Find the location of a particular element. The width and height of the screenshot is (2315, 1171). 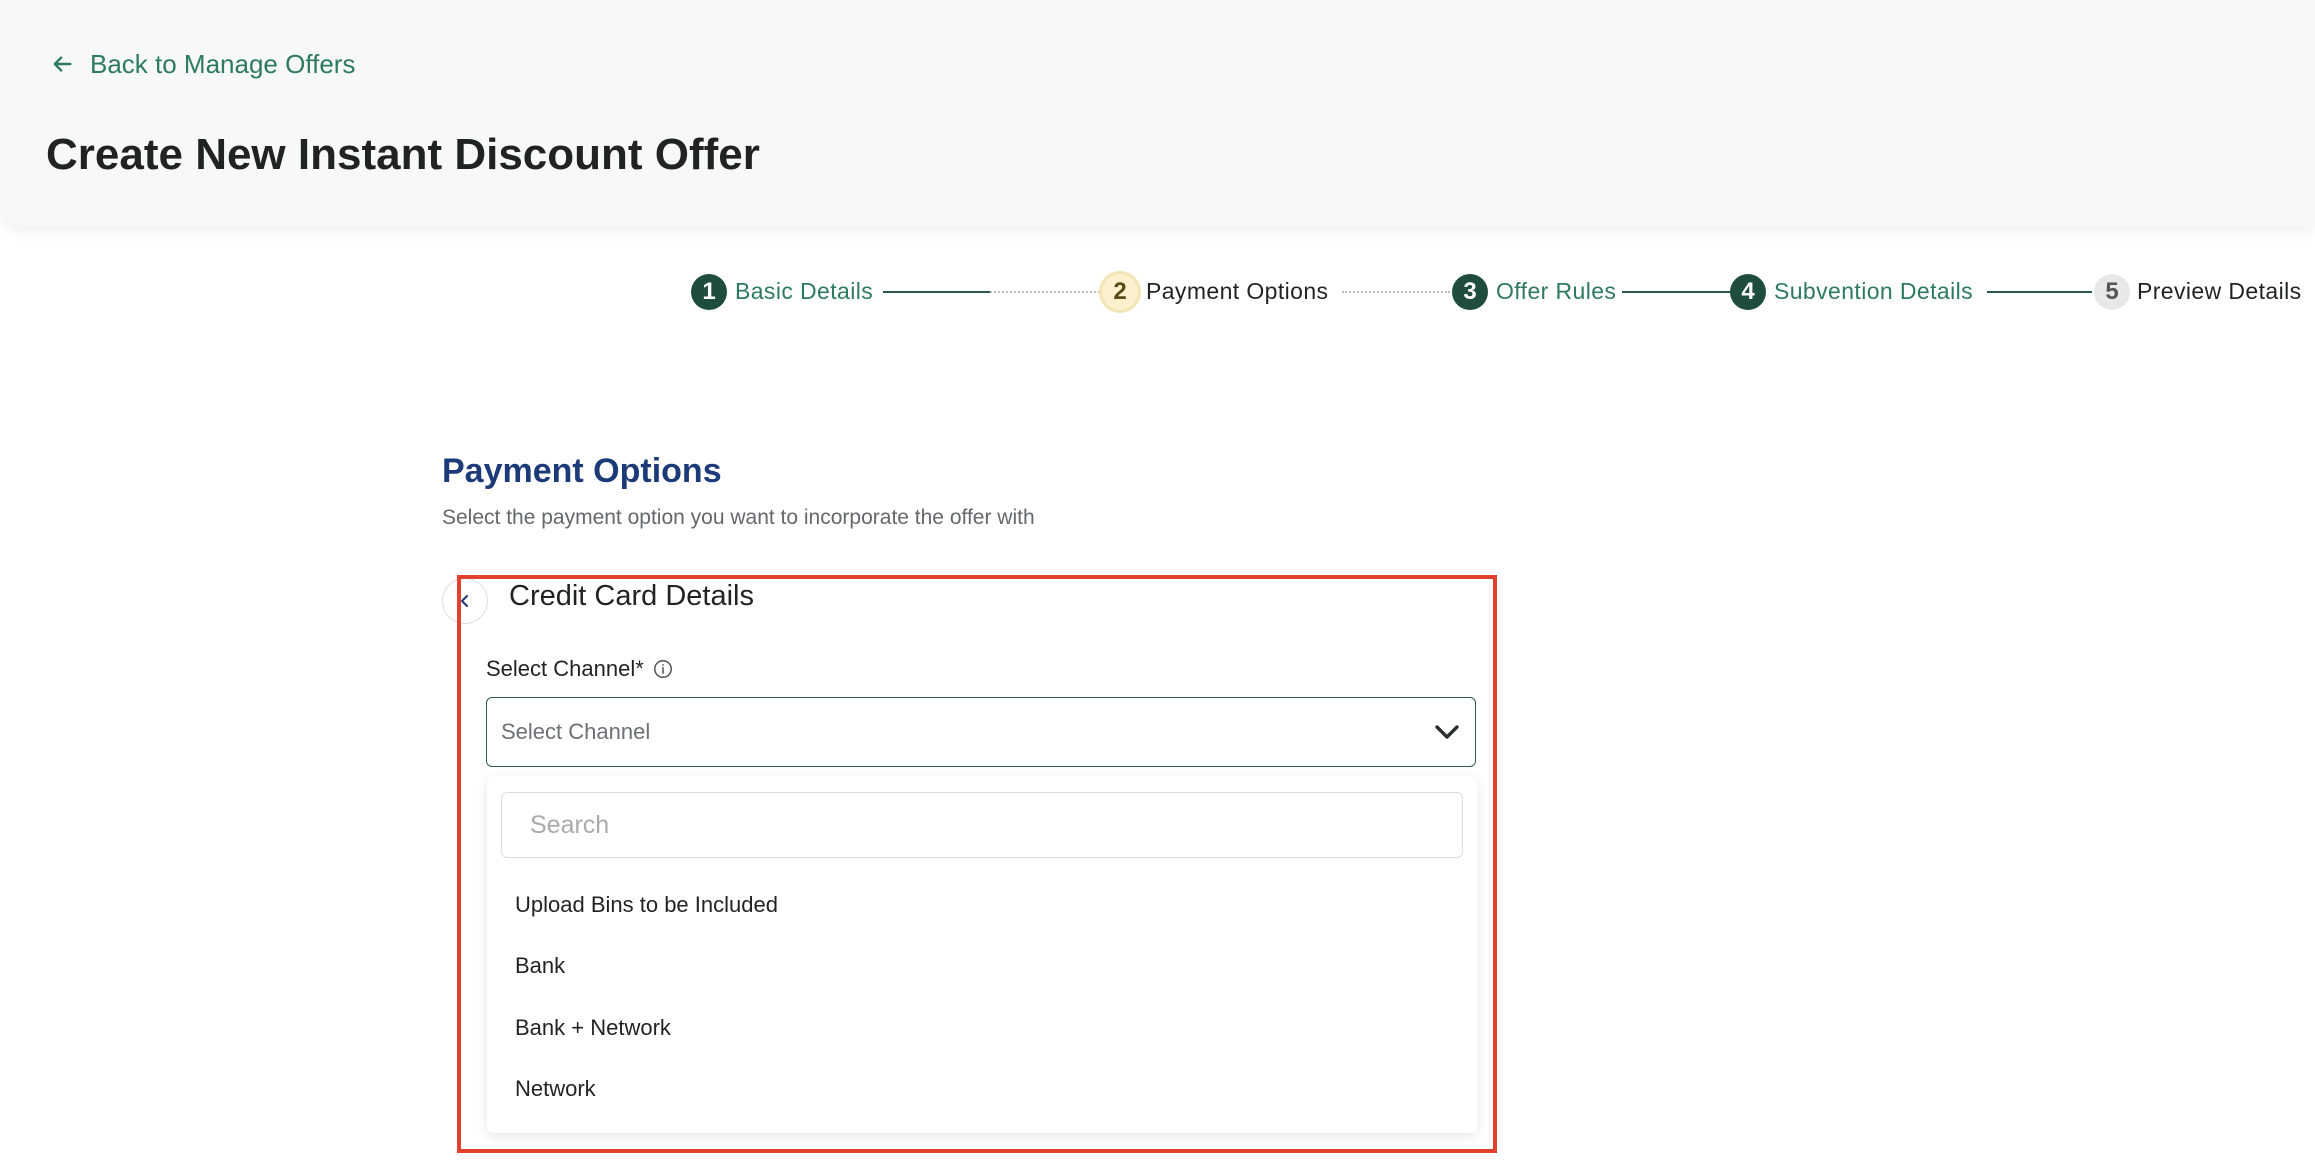

chevron-down-icon is located at coordinates (1447, 732).